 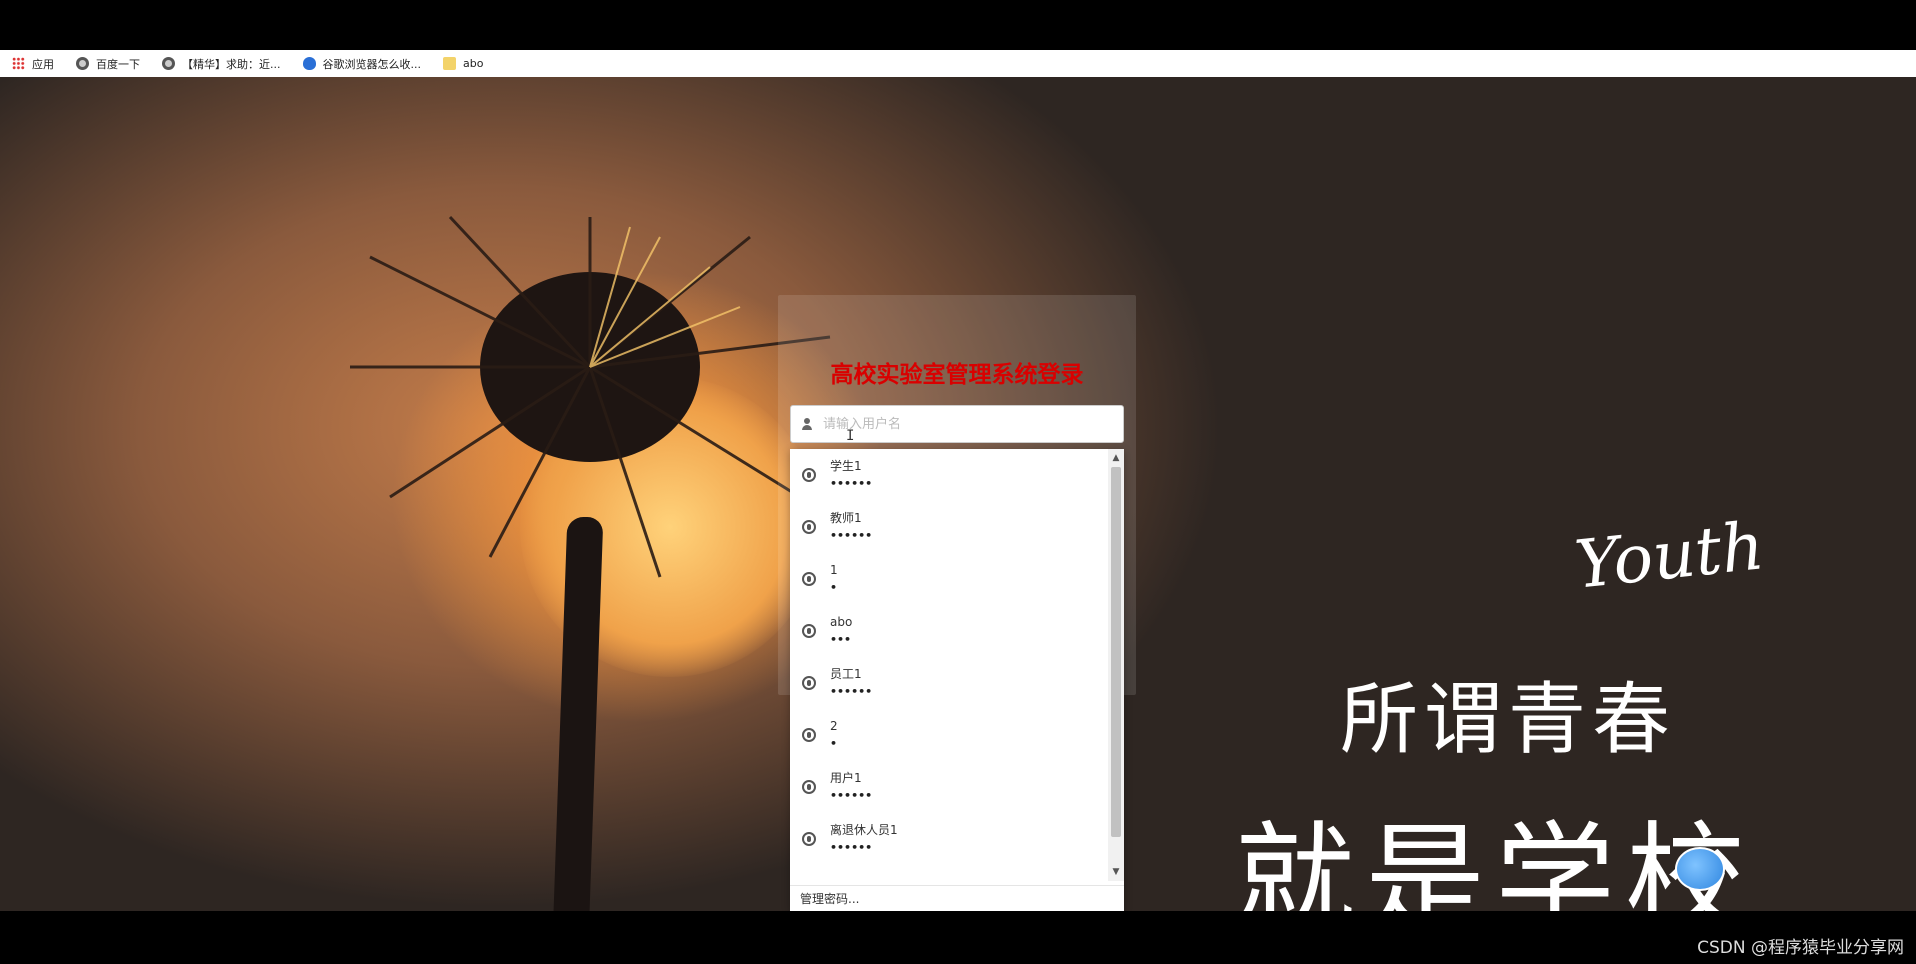 What do you see at coordinates (118, 64) in the screenshot?
I see `bookmark-label: 百度一下` at bounding box center [118, 64].